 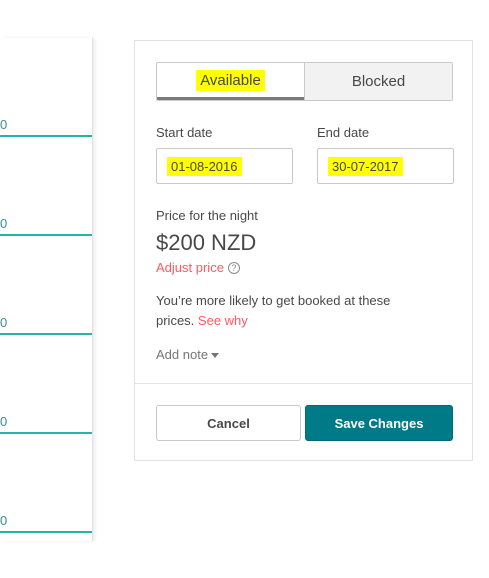 I want to click on toggle-available-label: Available, so click(x=230, y=80).